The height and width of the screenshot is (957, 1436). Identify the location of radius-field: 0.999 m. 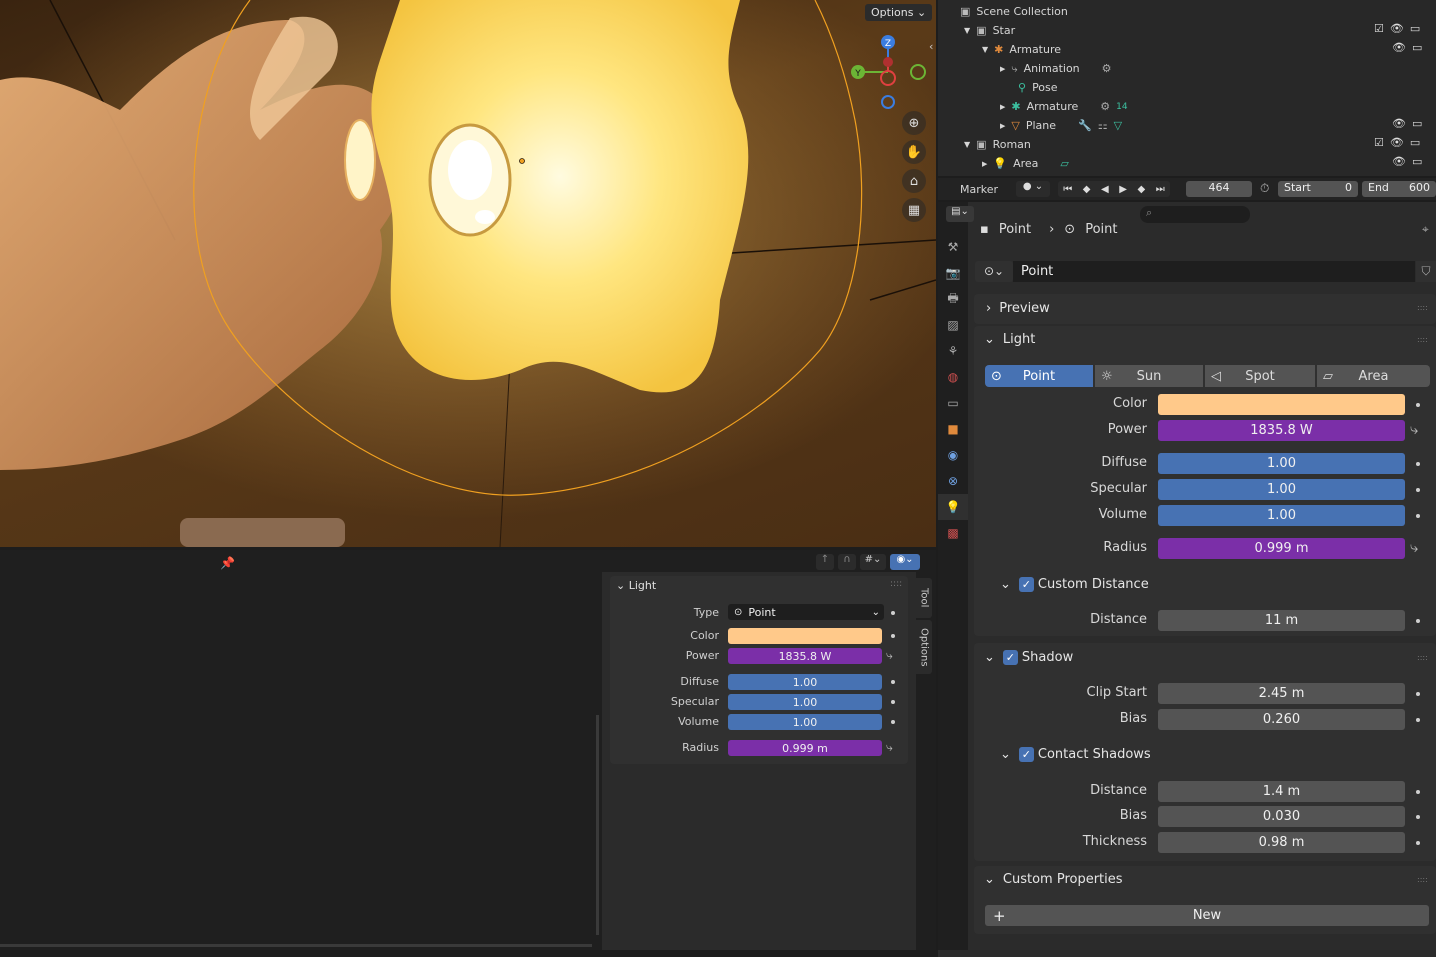
(1281, 548).